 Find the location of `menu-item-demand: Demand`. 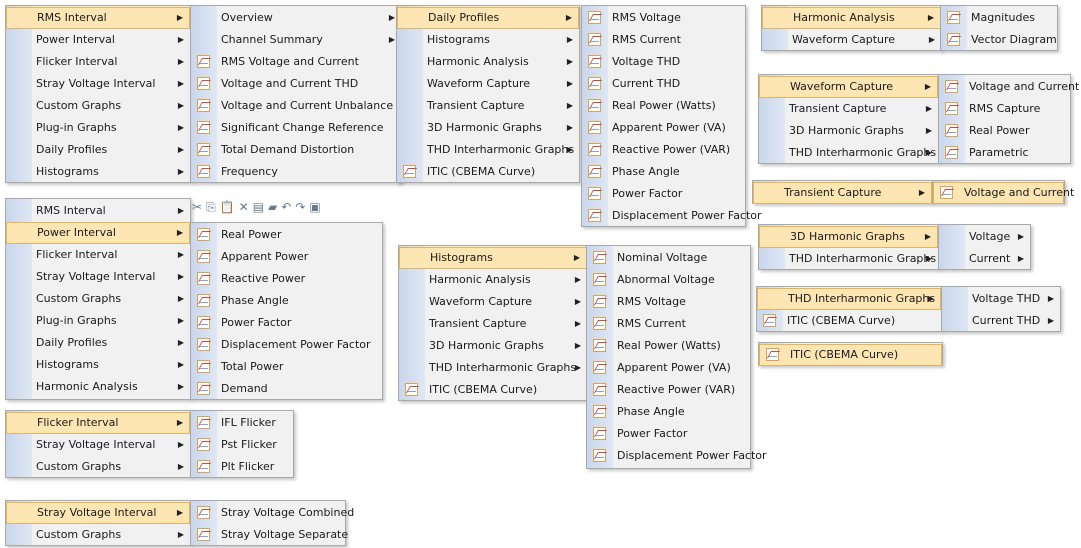

menu-item-demand: Demand is located at coordinates (286, 389).